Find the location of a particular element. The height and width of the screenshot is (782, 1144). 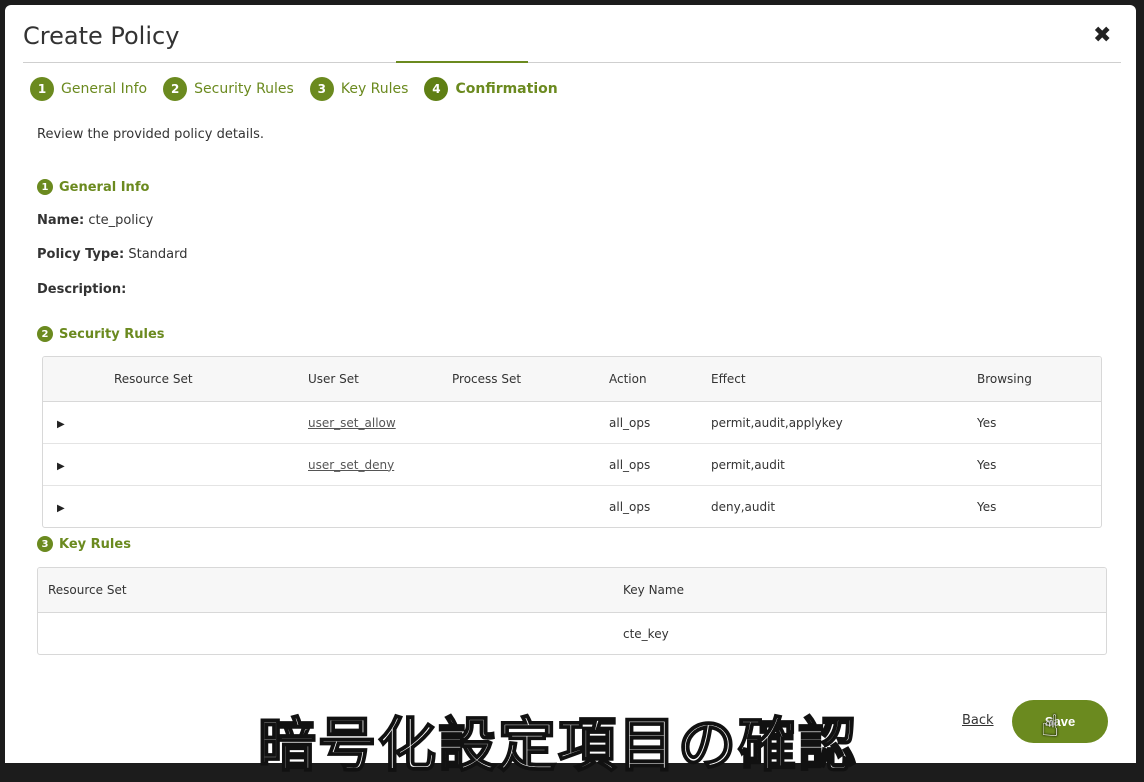

intro-text: Review the provided policy details. is located at coordinates (151, 134).